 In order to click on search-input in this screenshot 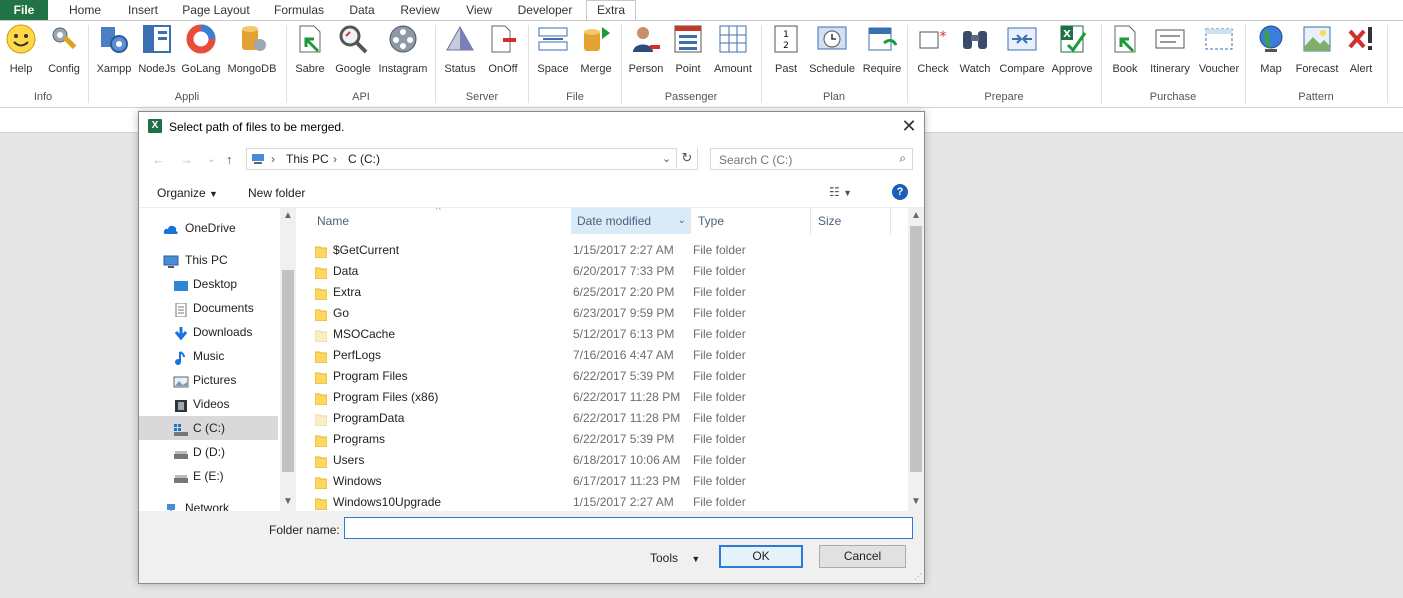, I will do `click(804, 160)`.